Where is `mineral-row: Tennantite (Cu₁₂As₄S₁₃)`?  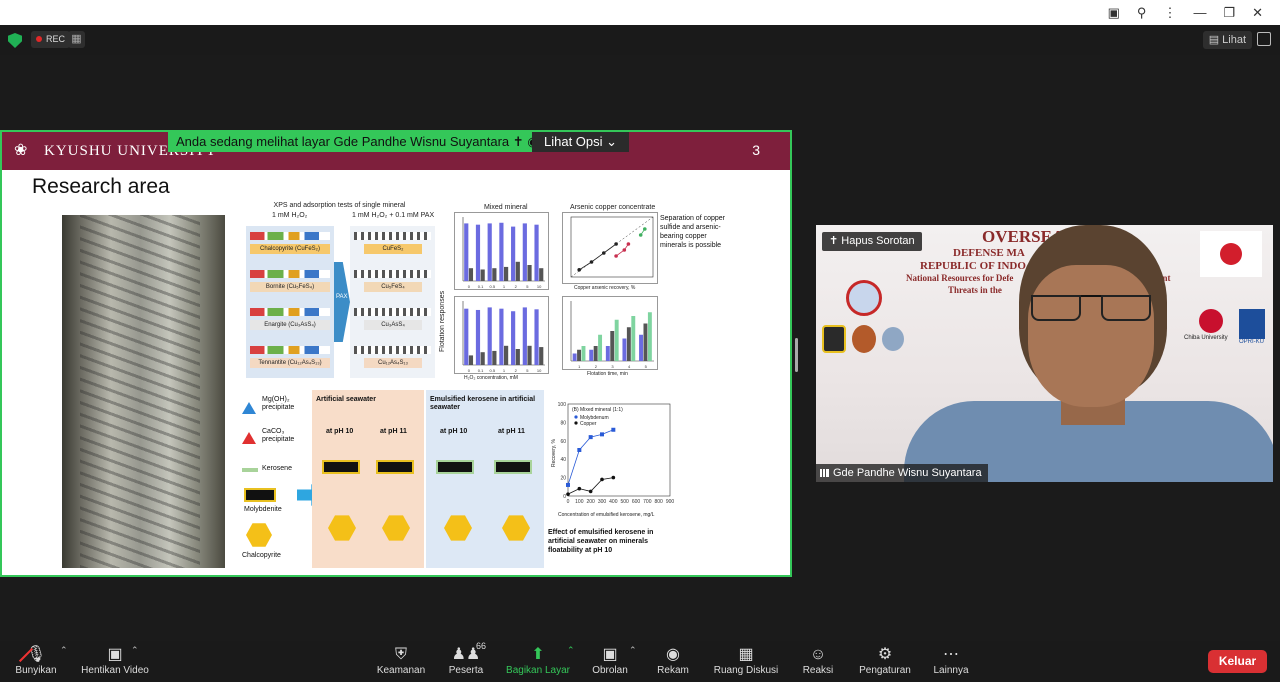 mineral-row: Tennantite (Cu₁₂As₄S₁₃) is located at coordinates (290, 360).